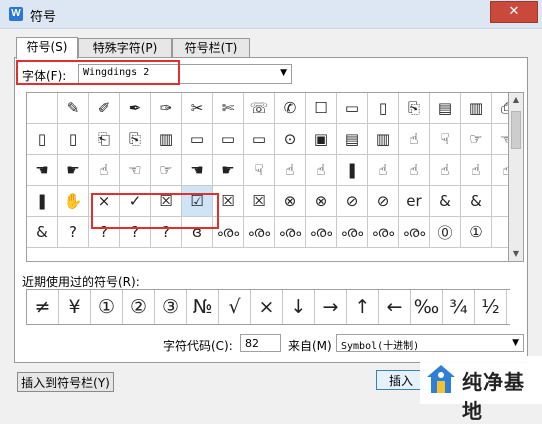  Describe the element at coordinates (459, 307) in the screenshot. I see `recent-symbol-cell: ¾` at that location.